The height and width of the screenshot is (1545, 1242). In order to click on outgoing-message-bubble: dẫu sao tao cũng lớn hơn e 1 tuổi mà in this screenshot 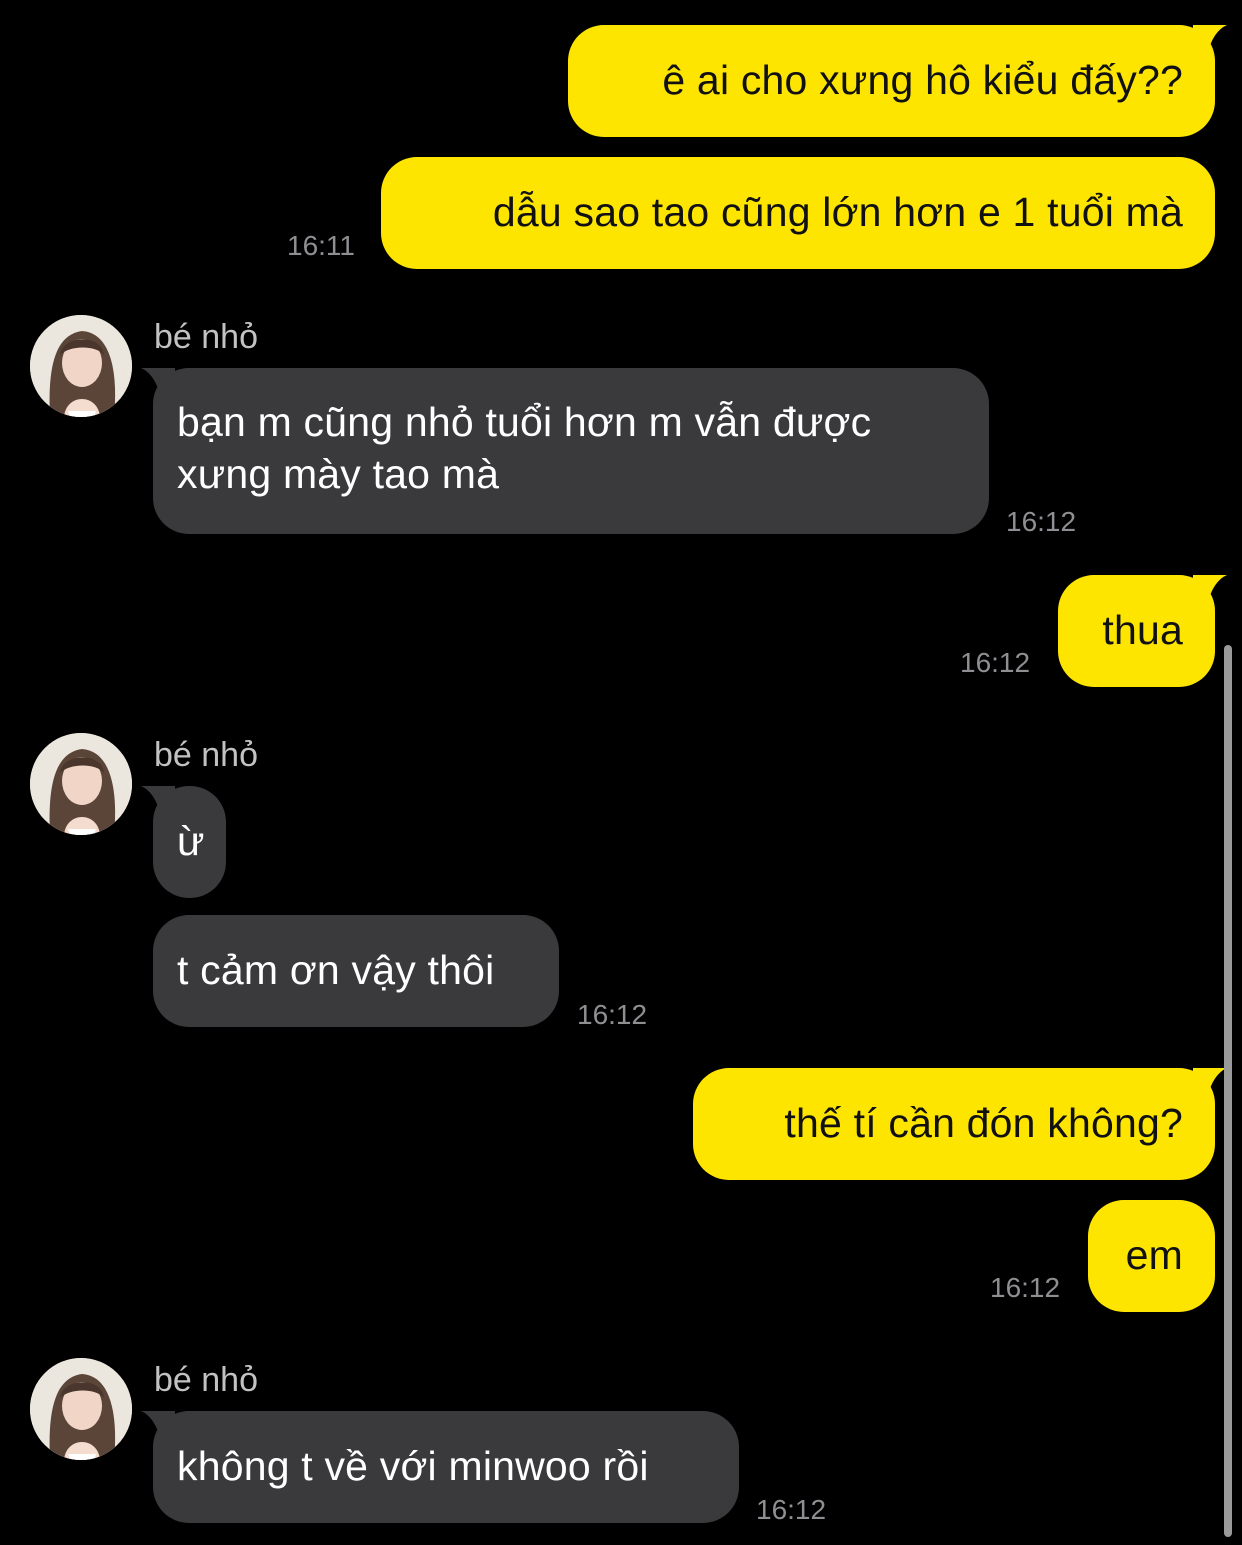, I will do `click(798, 213)`.